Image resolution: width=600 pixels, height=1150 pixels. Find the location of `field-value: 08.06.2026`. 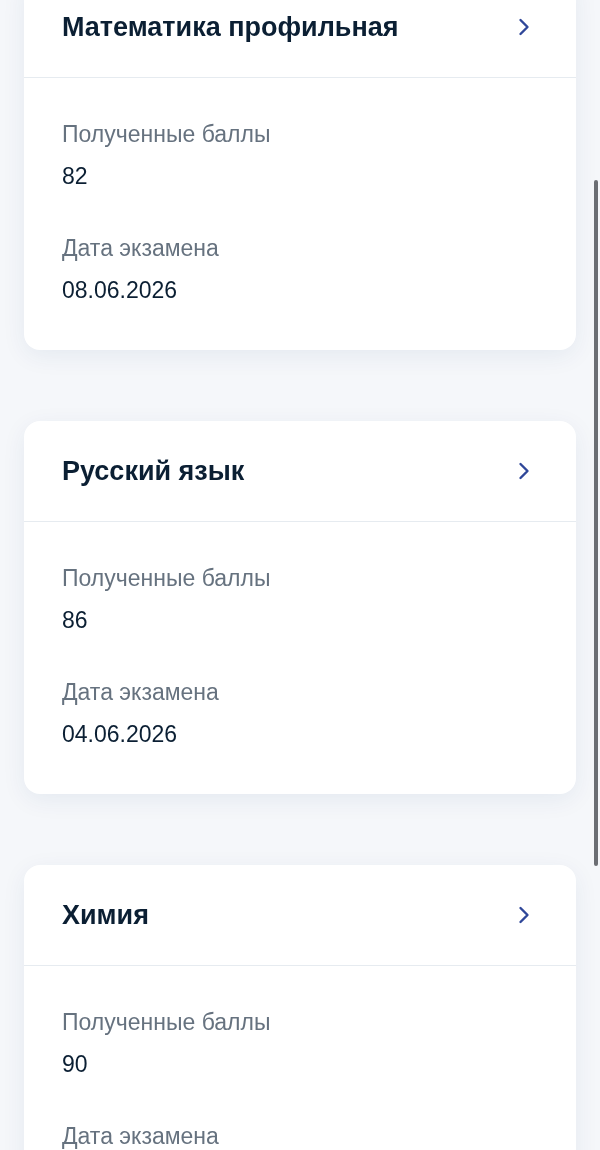

field-value: 08.06.2026 is located at coordinates (120, 290).